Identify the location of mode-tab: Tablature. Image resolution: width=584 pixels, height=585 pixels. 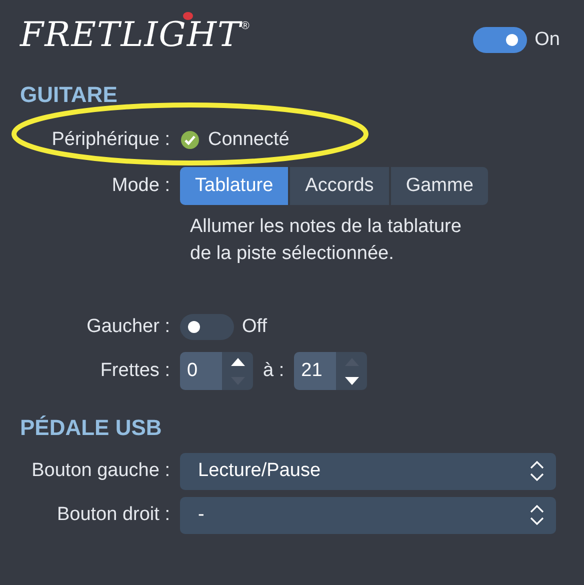
(234, 186).